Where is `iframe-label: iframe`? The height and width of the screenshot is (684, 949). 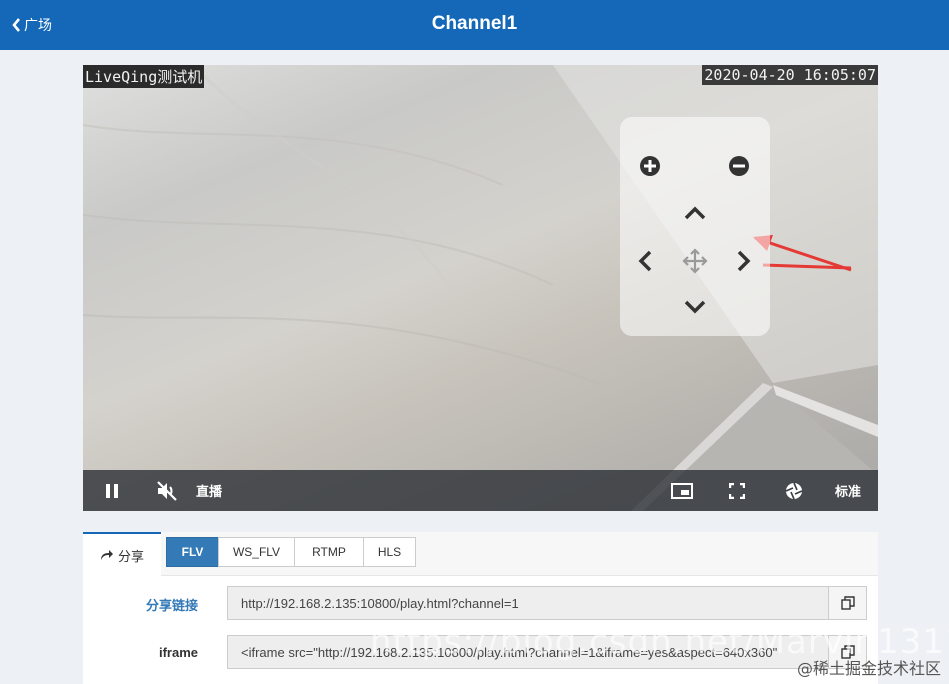 iframe-label: iframe is located at coordinates (178, 652).